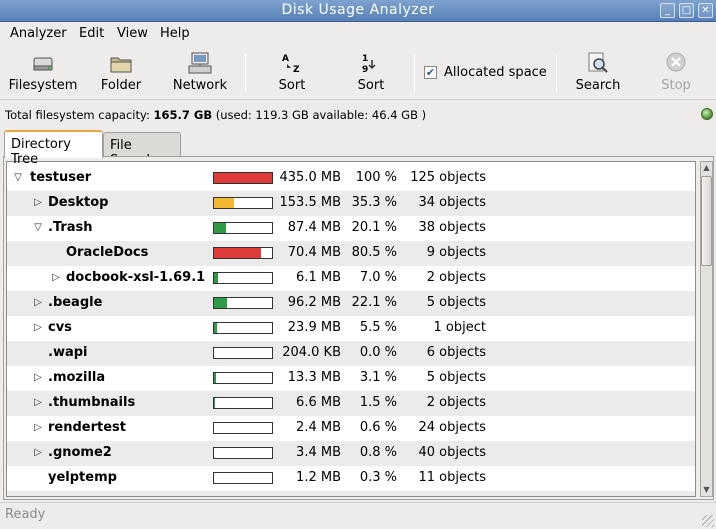  I want to click on close-button: ✕, so click(705, 10).